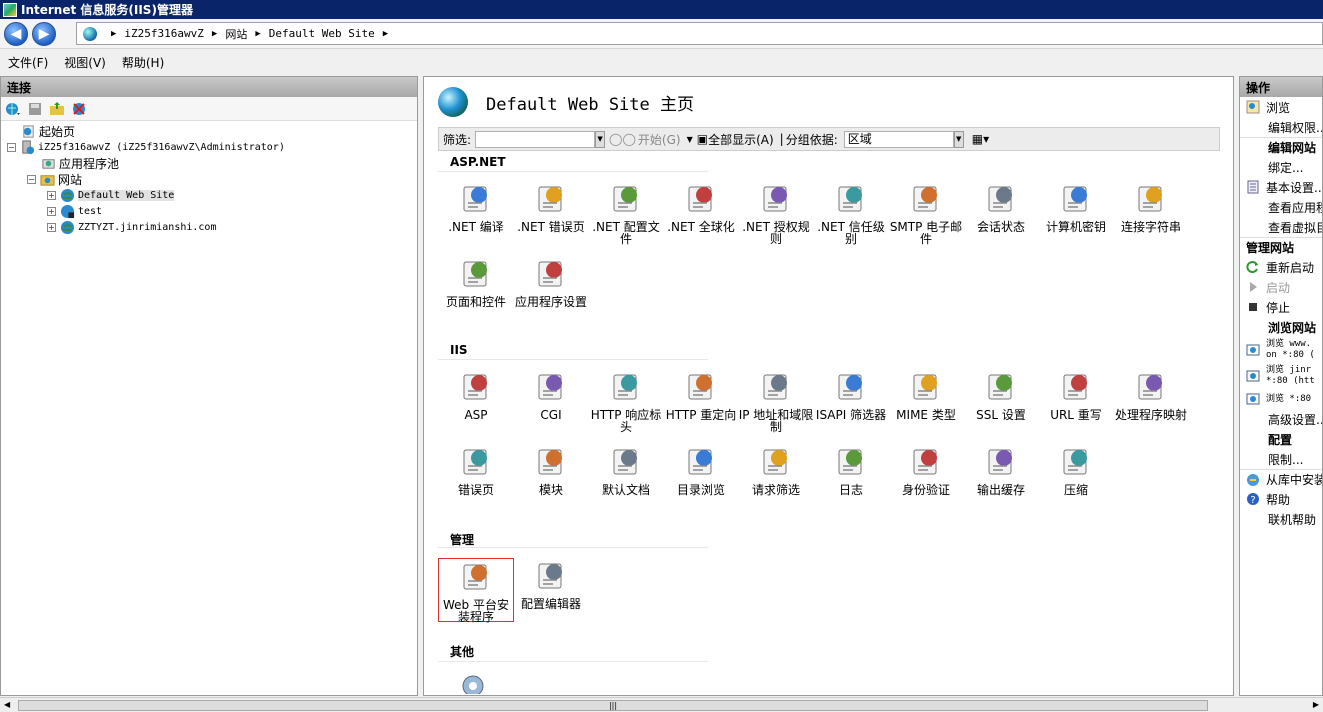  What do you see at coordinates (1001, 213) in the screenshot?
I see `feature-tile: 会话状态` at bounding box center [1001, 213].